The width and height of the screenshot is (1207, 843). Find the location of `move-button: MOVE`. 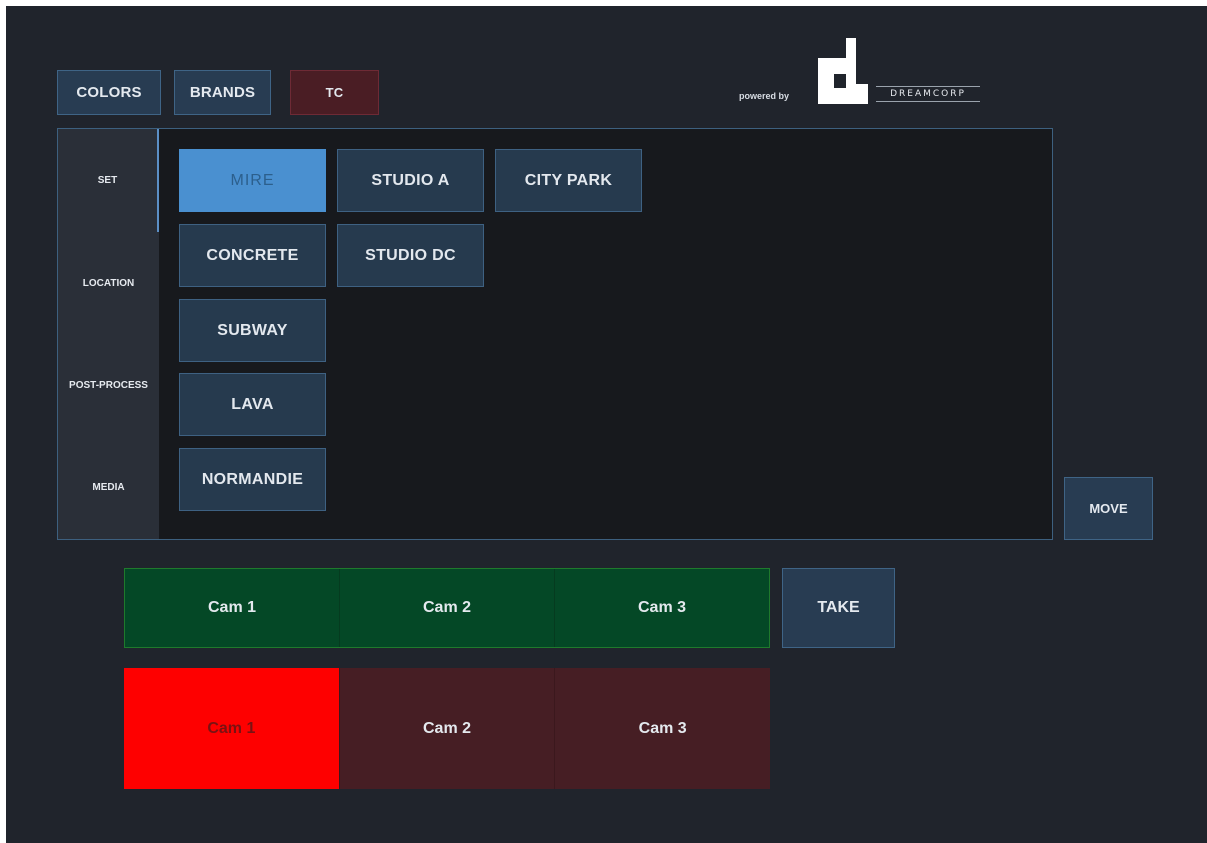

move-button: MOVE is located at coordinates (1108, 508).